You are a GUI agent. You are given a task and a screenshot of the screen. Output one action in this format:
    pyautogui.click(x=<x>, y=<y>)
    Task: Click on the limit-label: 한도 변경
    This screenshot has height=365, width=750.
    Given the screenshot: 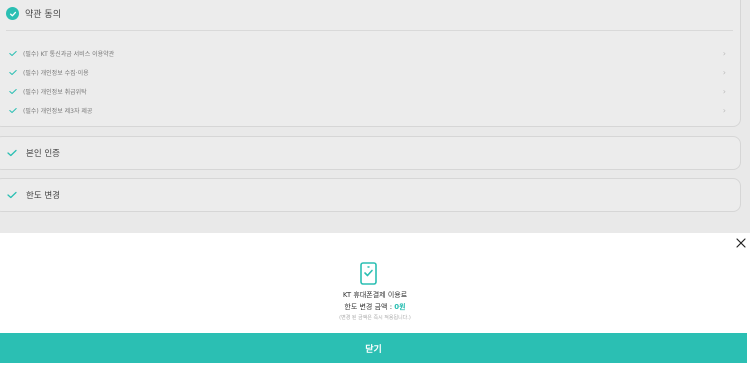 What is the action you would take?
    pyautogui.click(x=43, y=196)
    